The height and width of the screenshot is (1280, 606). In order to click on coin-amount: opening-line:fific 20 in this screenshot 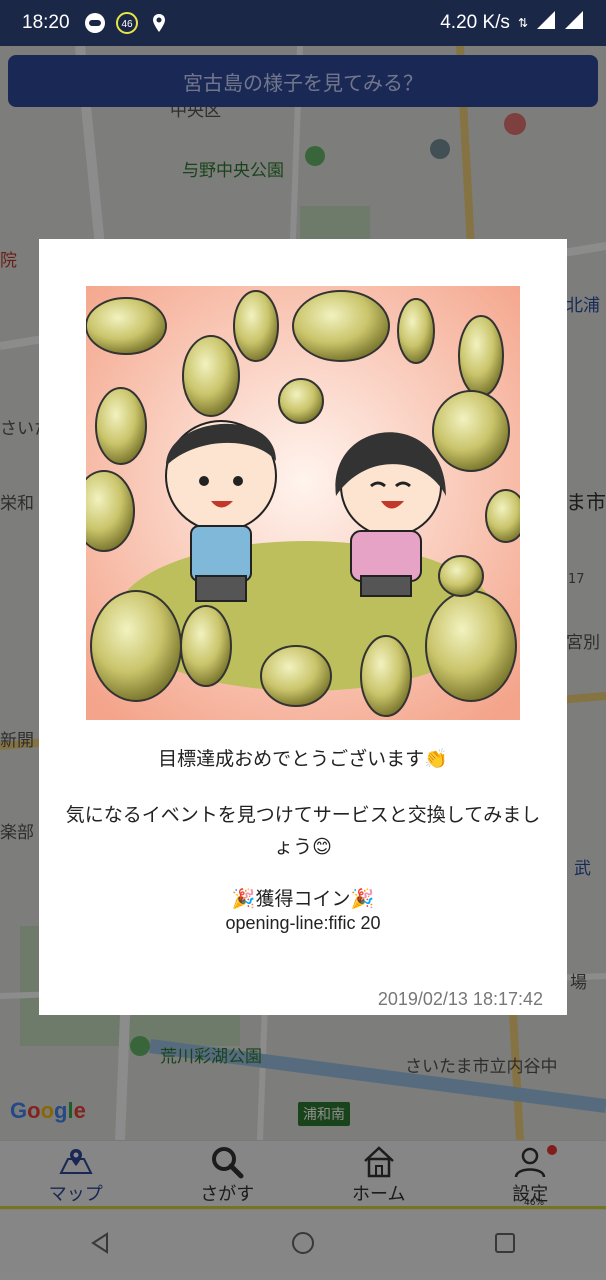, I will do `click(303, 923)`.